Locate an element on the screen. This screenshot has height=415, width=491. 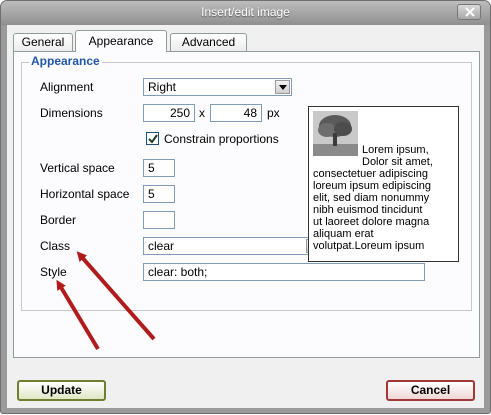
vertical-space-input is located at coordinates (159, 168).